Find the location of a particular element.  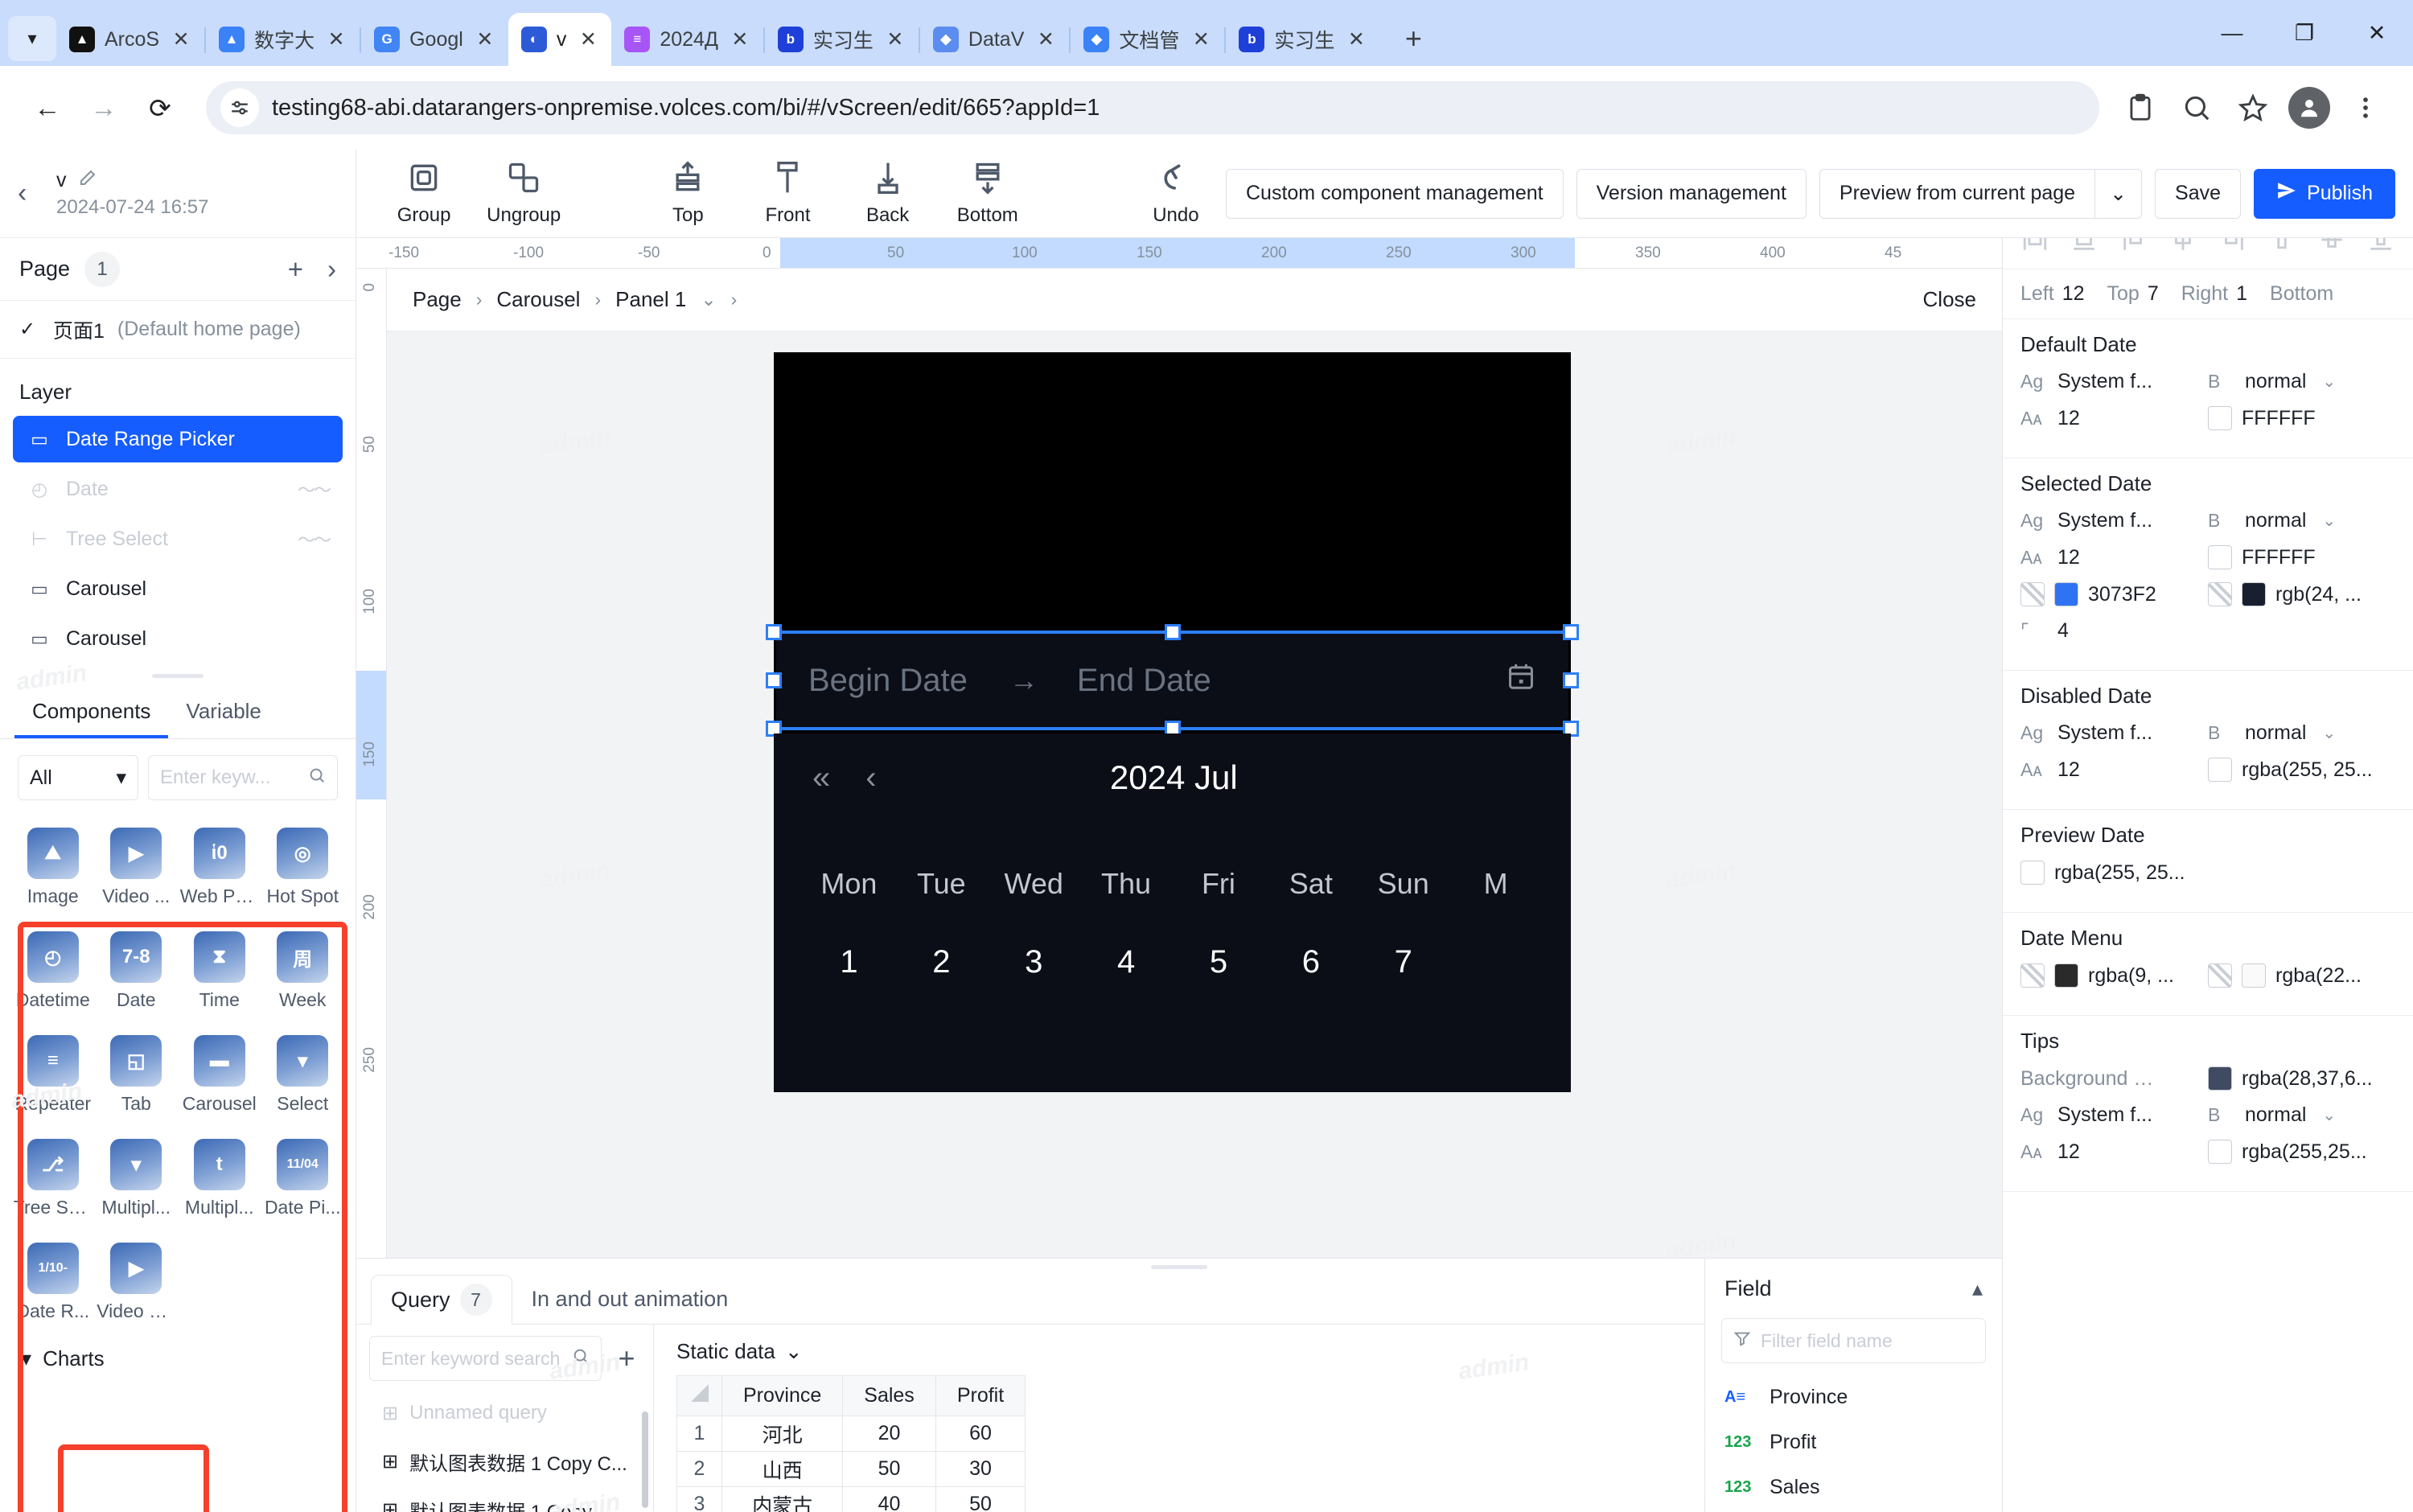

component-item-0: ⛰ Image is located at coordinates (53, 868).